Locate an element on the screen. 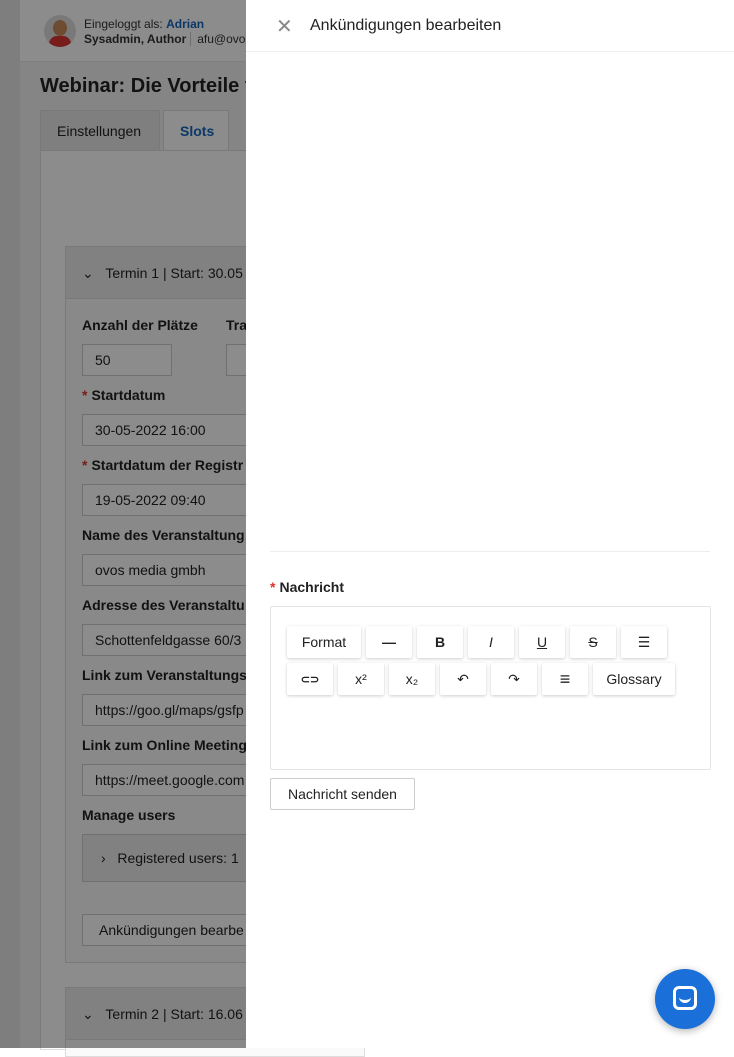  format-button: Format is located at coordinates (324, 642).